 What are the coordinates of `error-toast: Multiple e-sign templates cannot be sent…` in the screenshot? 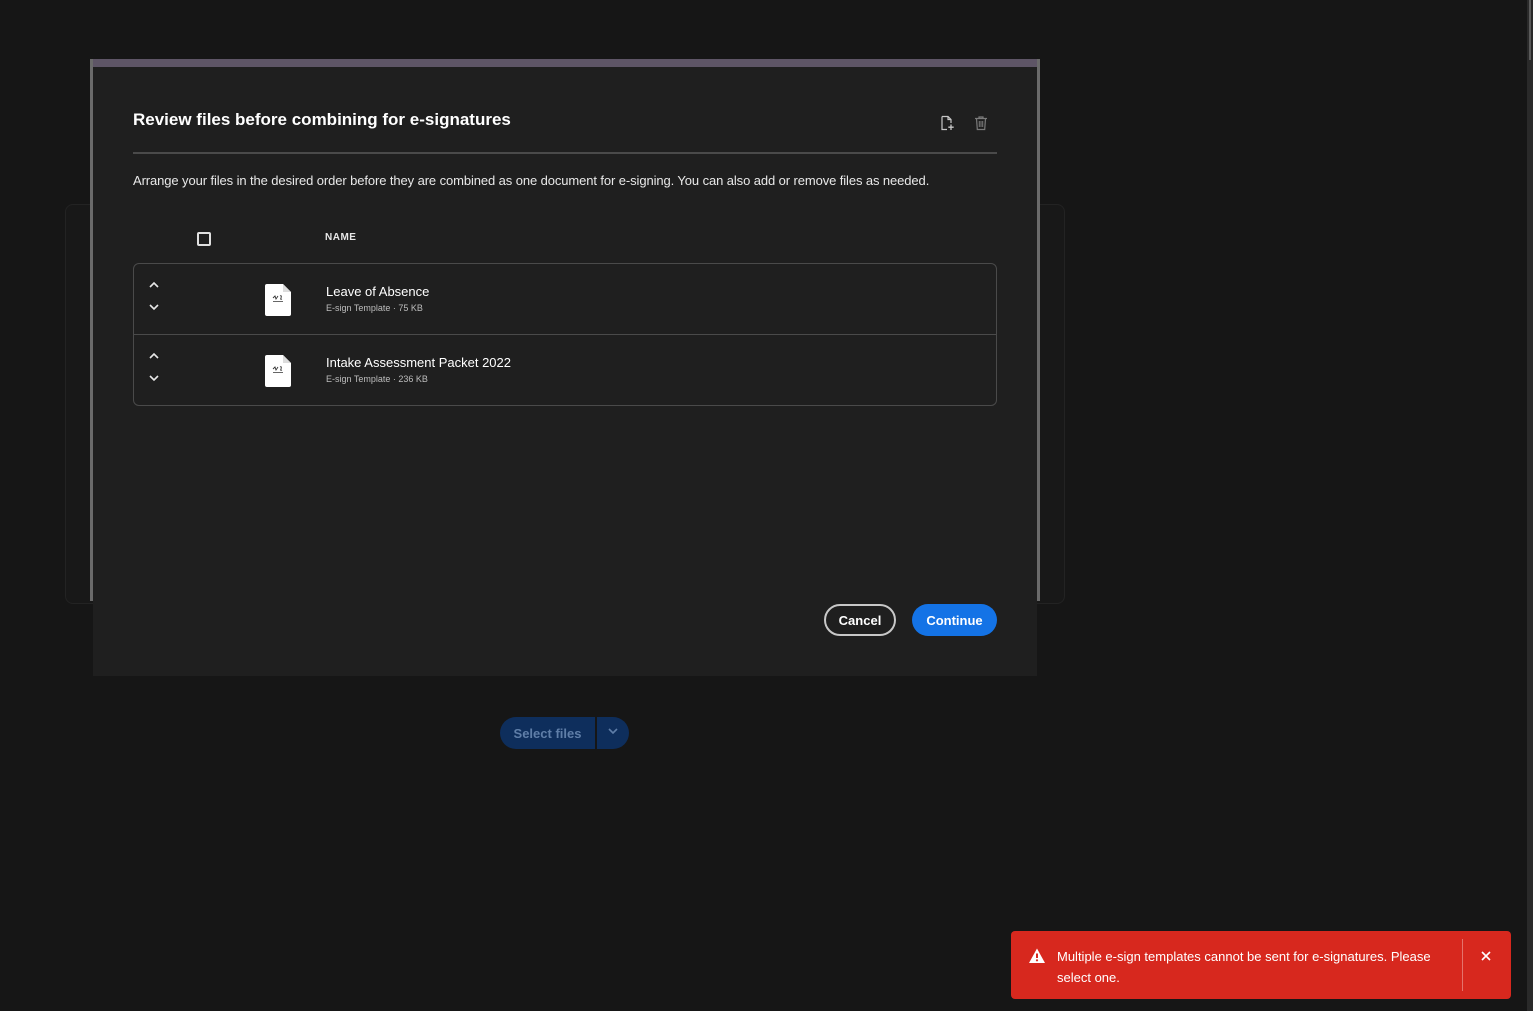 It's located at (1261, 965).